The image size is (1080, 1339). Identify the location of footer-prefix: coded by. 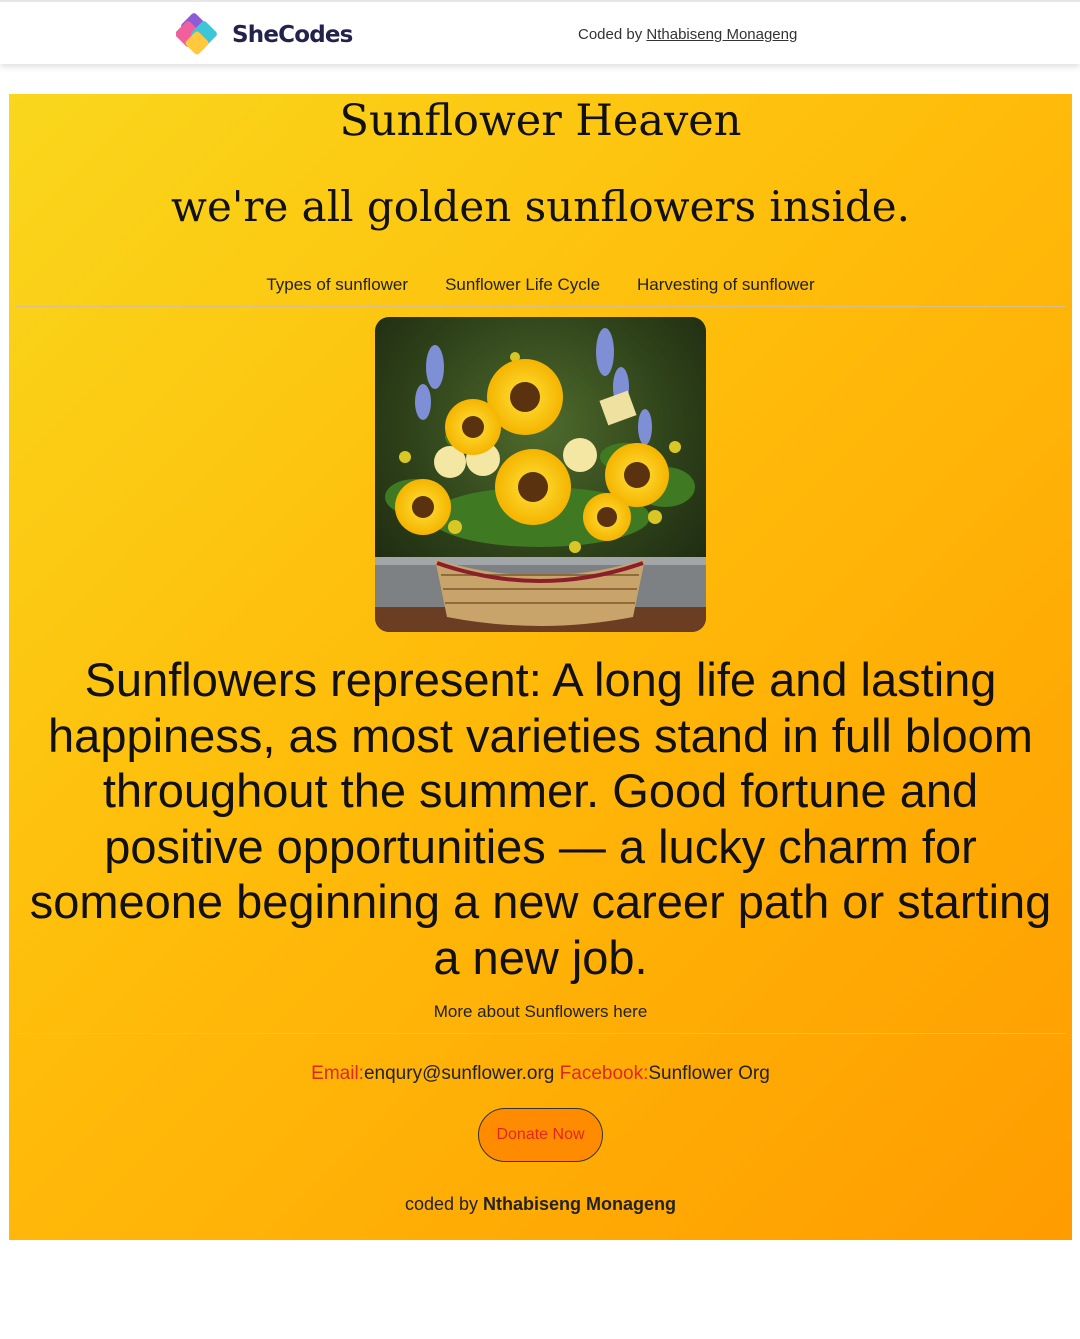
(444, 1204).